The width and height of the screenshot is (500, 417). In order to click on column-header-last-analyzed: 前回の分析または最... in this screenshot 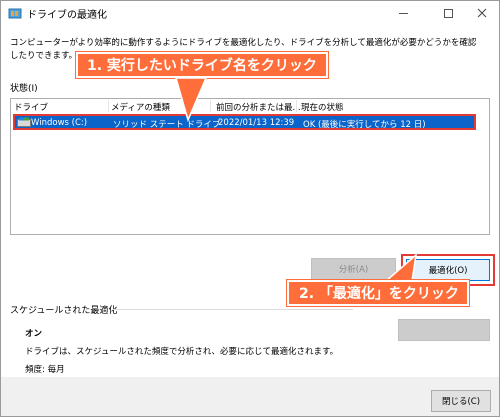, I will do `click(258, 107)`.